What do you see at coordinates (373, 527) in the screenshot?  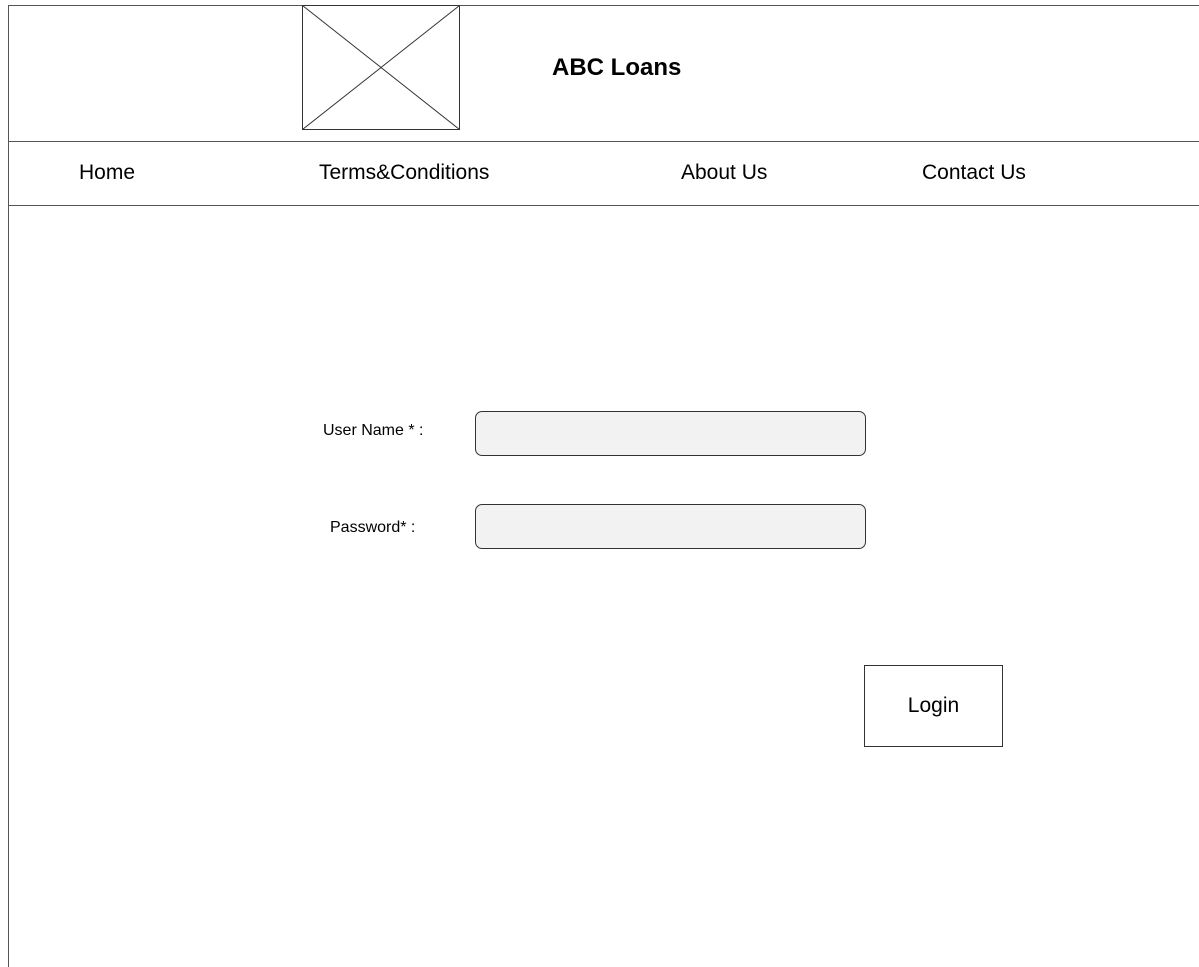 I see `password-label: Password* :` at bounding box center [373, 527].